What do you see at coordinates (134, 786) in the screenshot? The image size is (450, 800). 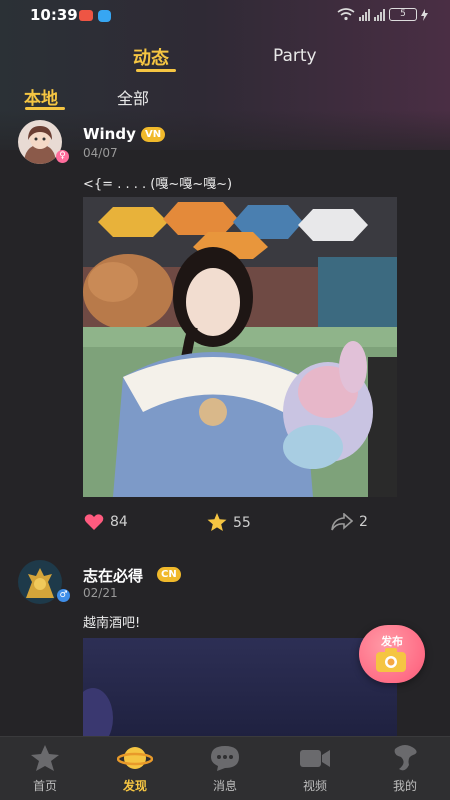 I see `nav-label: 发现` at bounding box center [134, 786].